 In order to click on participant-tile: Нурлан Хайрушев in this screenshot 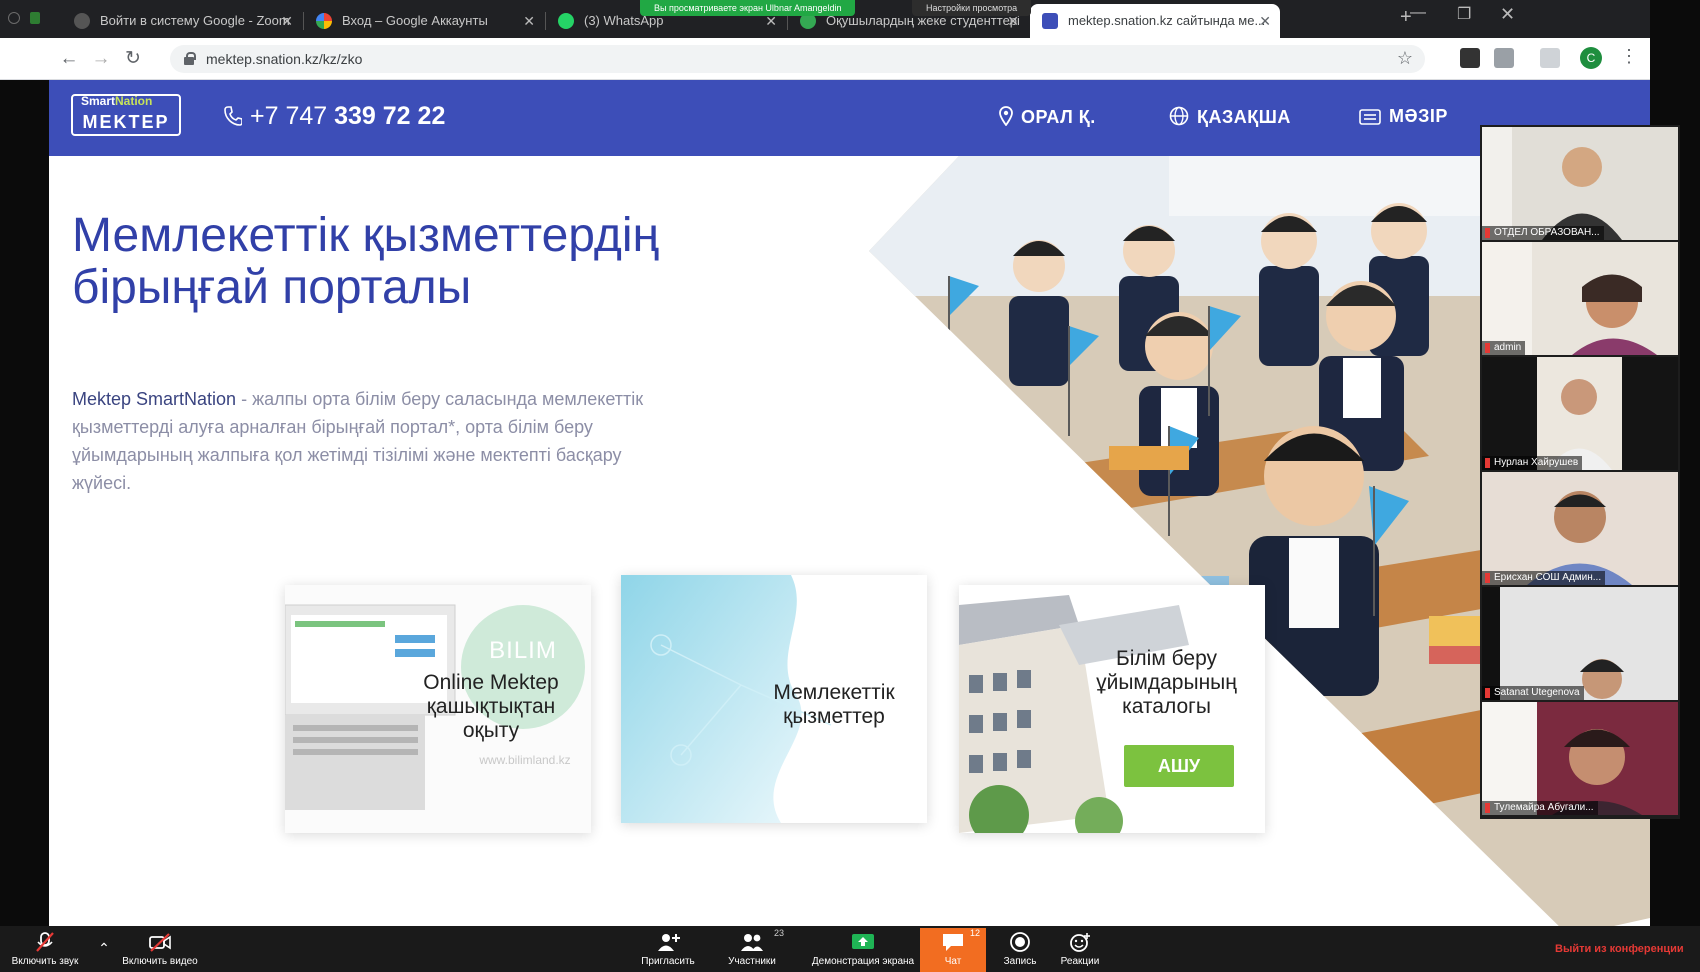, I will do `click(1580, 413)`.